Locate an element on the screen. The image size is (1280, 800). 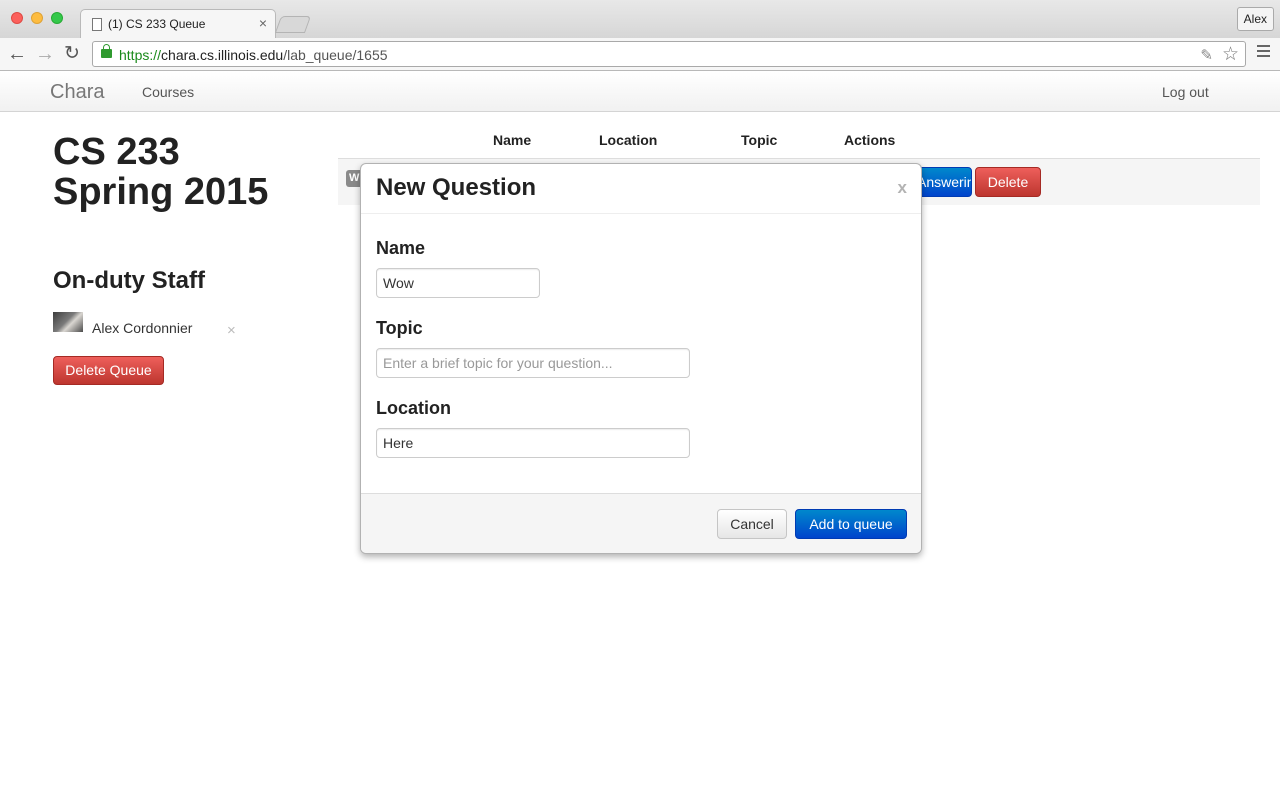
topic-input is located at coordinates (533, 363).